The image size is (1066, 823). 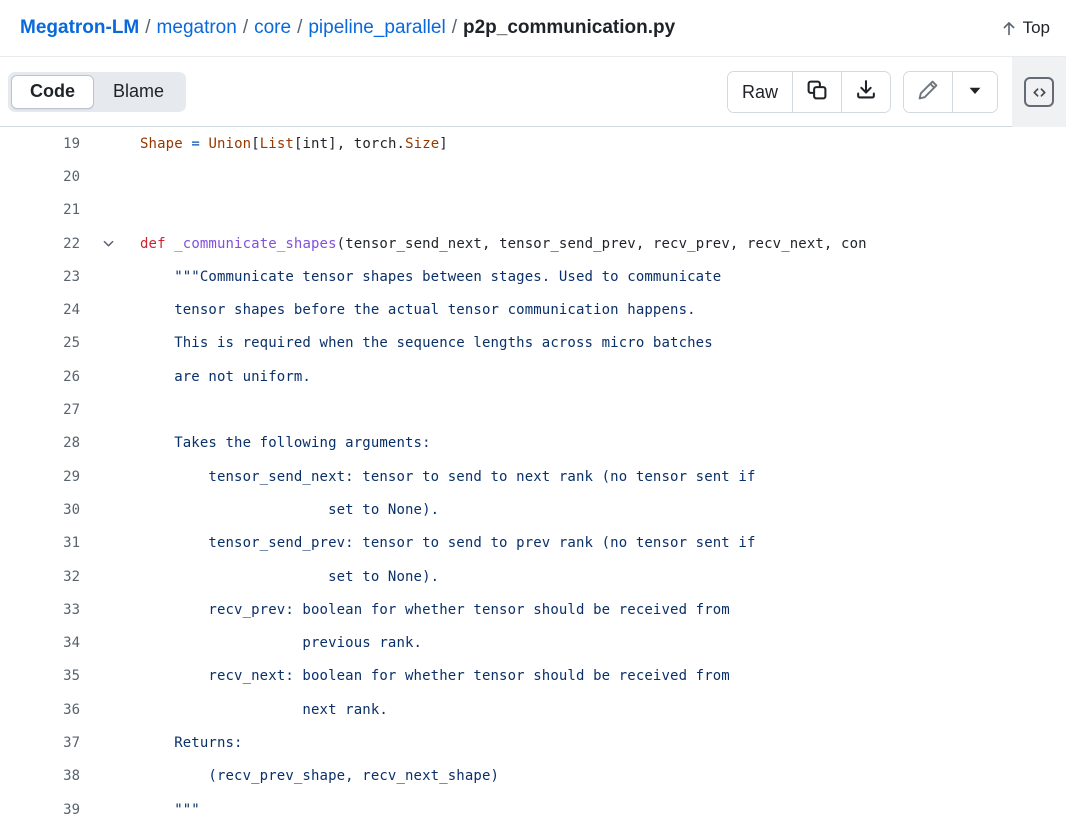 What do you see at coordinates (40, 210) in the screenshot?
I see `line-number: 21` at bounding box center [40, 210].